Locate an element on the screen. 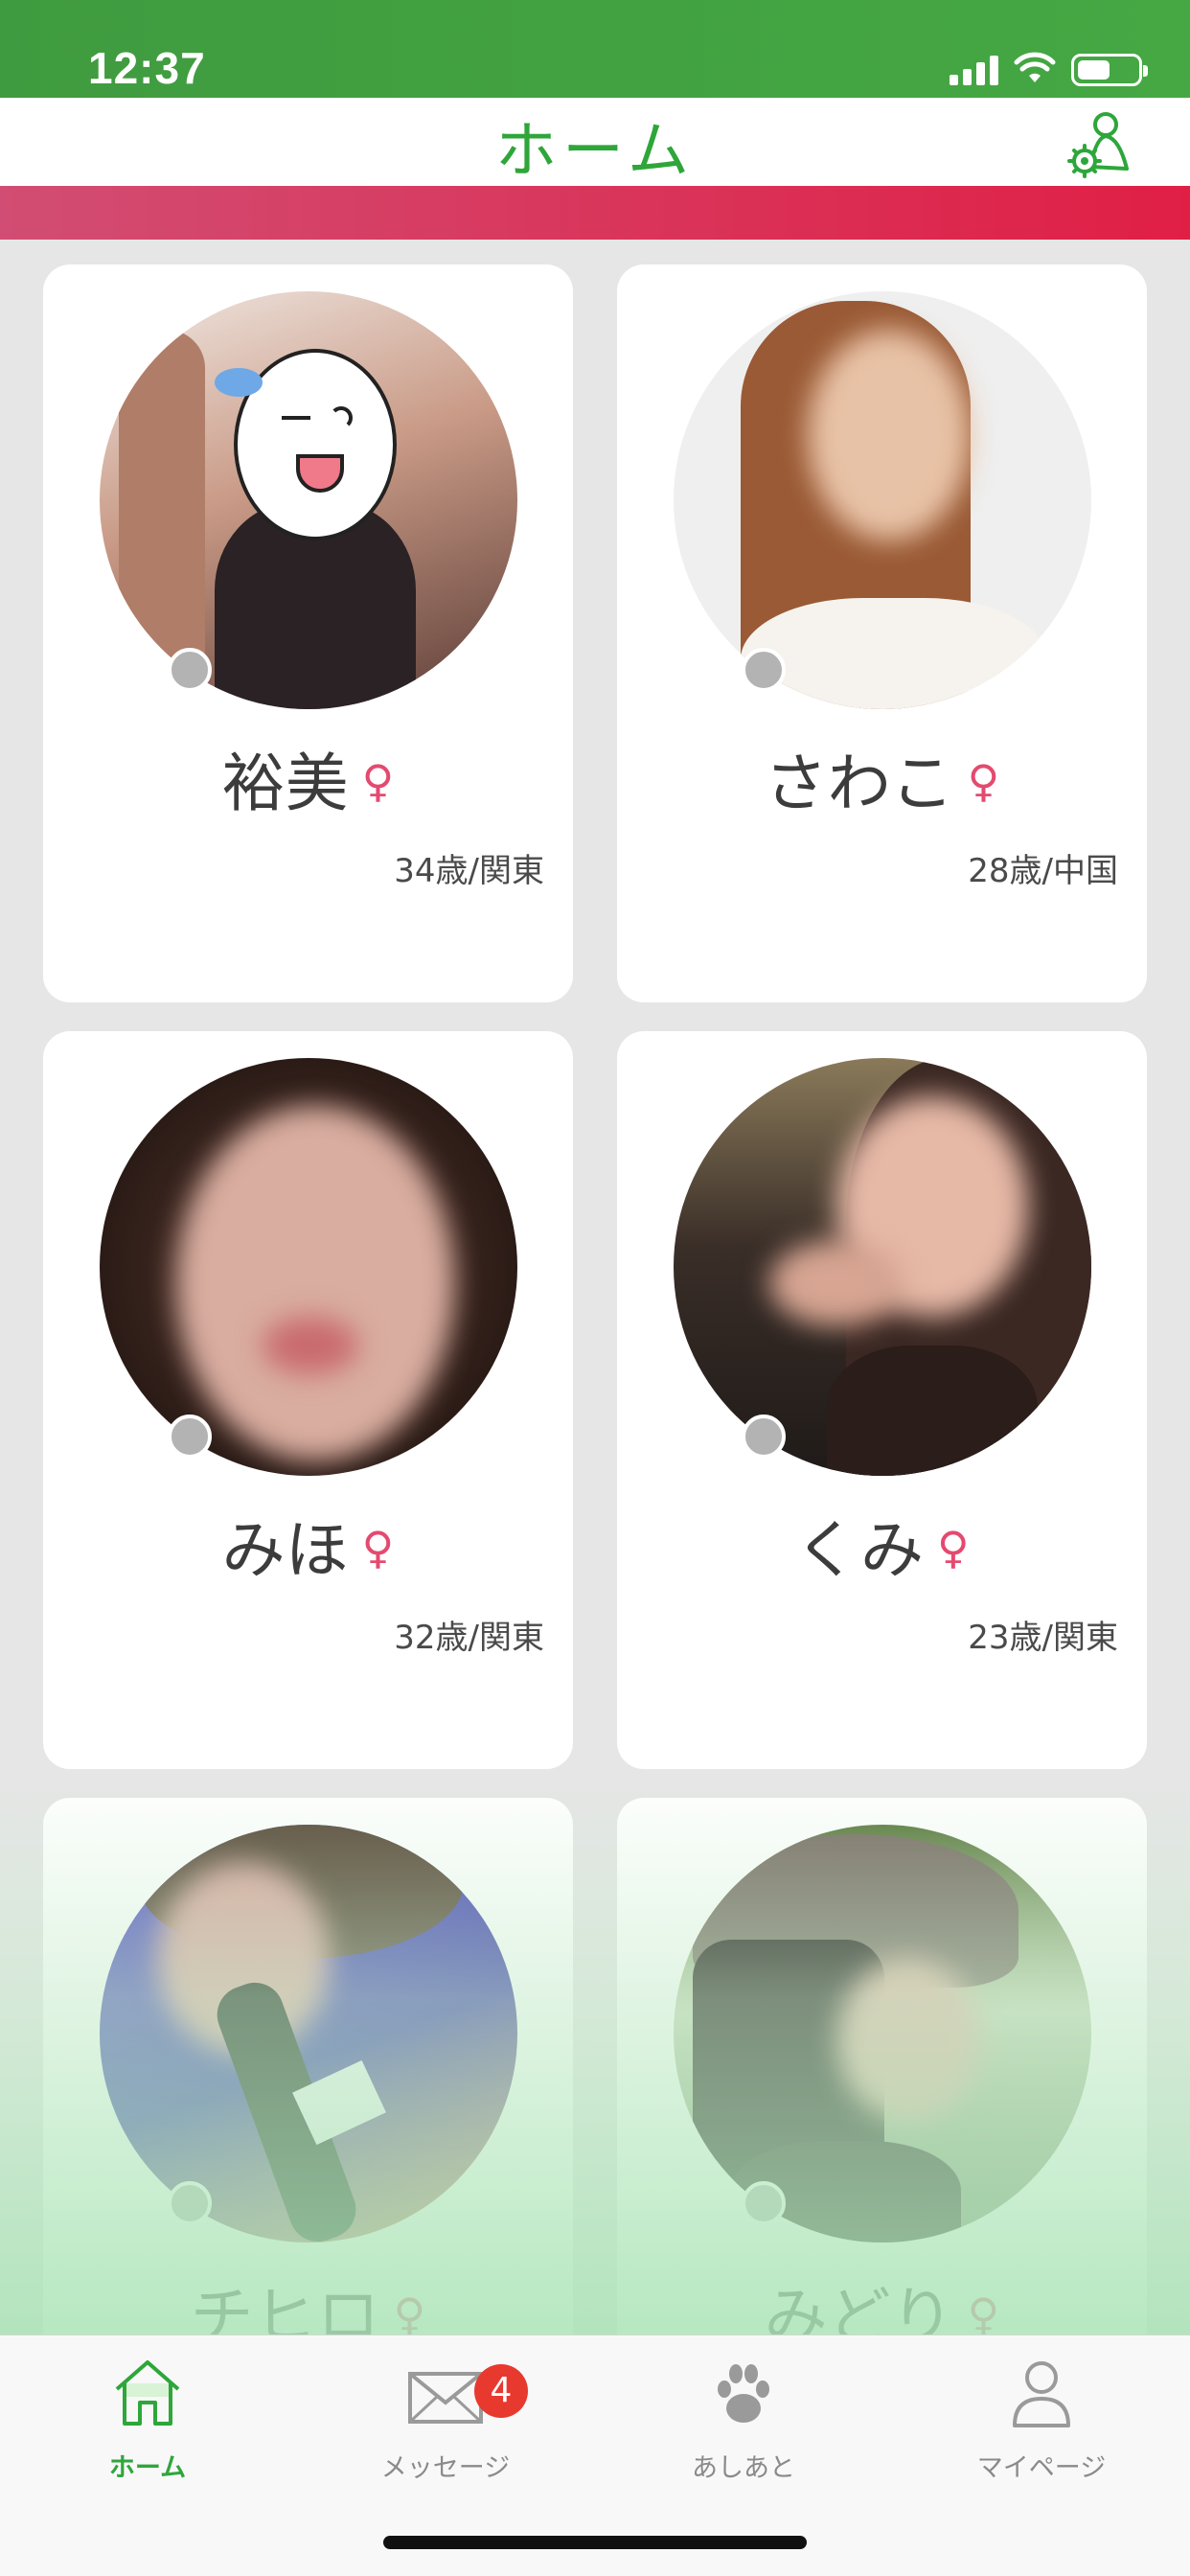 This screenshot has width=1190, height=2576. unread-badge: 4 is located at coordinates (501, 2391).